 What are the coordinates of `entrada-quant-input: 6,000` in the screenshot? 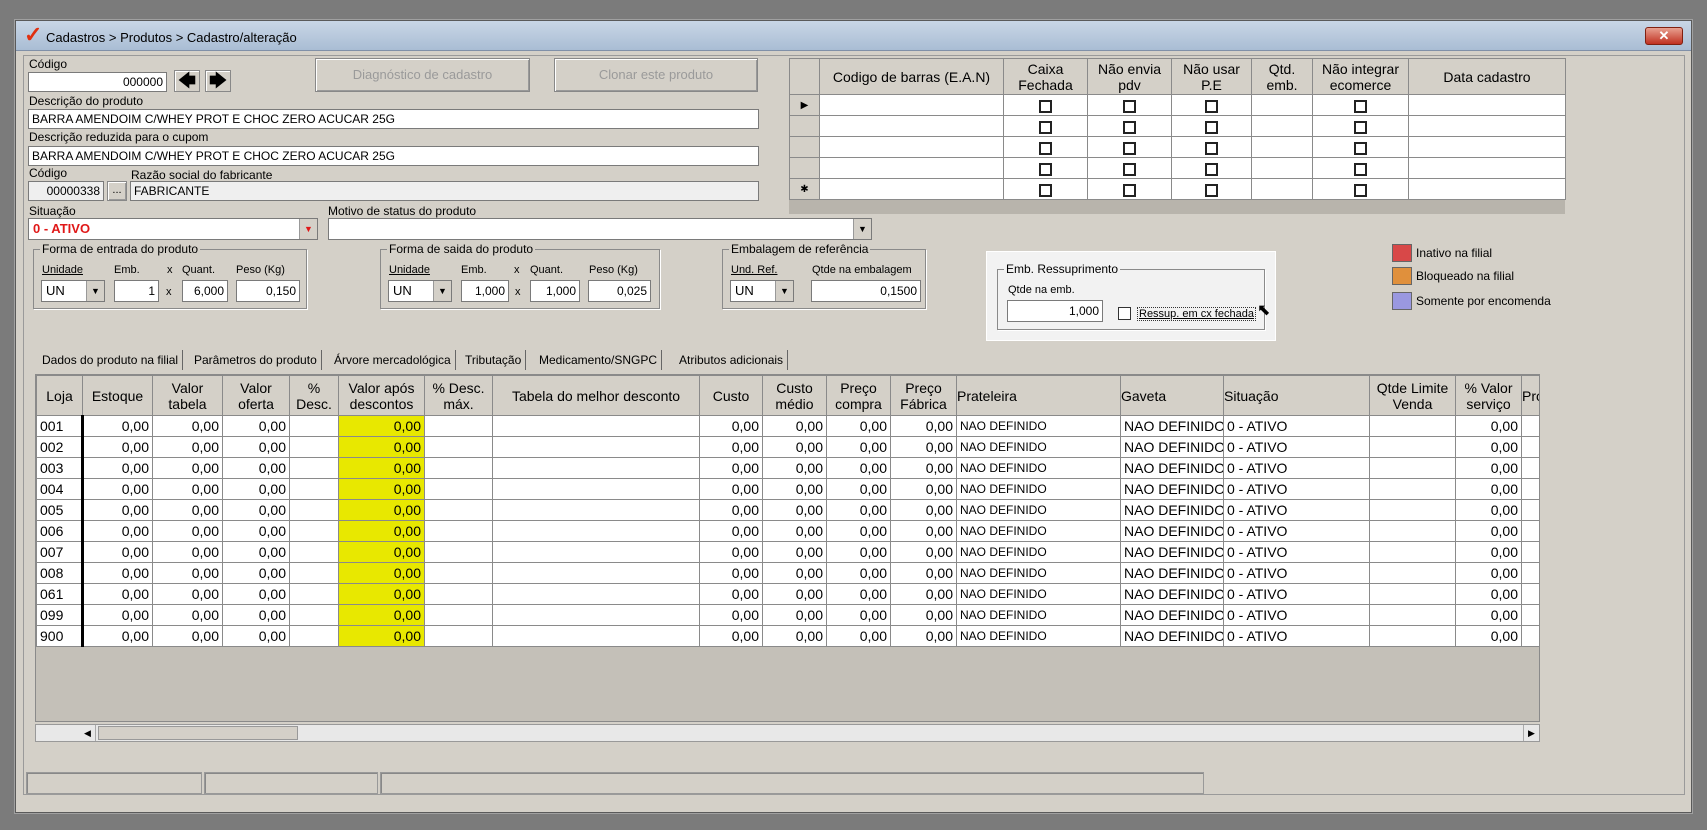 It's located at (205, 291).